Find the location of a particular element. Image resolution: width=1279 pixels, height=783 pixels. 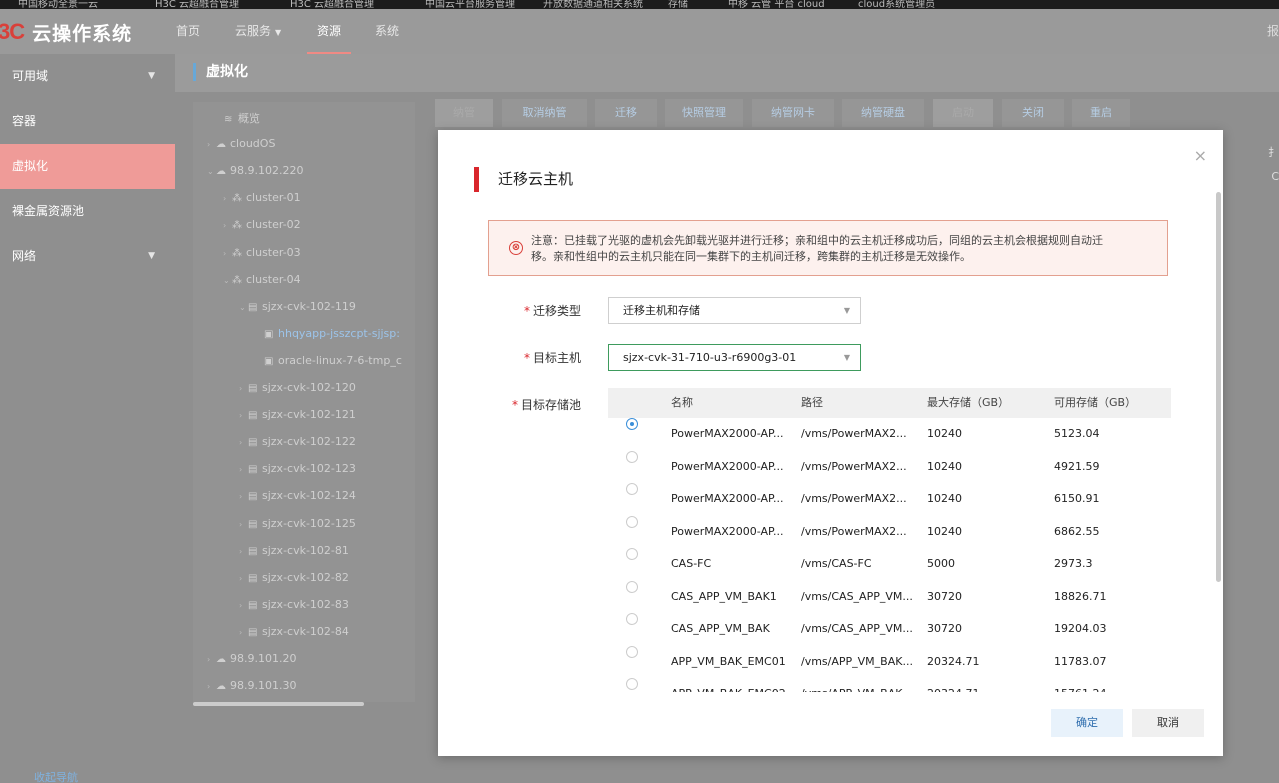

tree-node: › ☁ 98.9.101.30 is located at coordinates (251, 685).